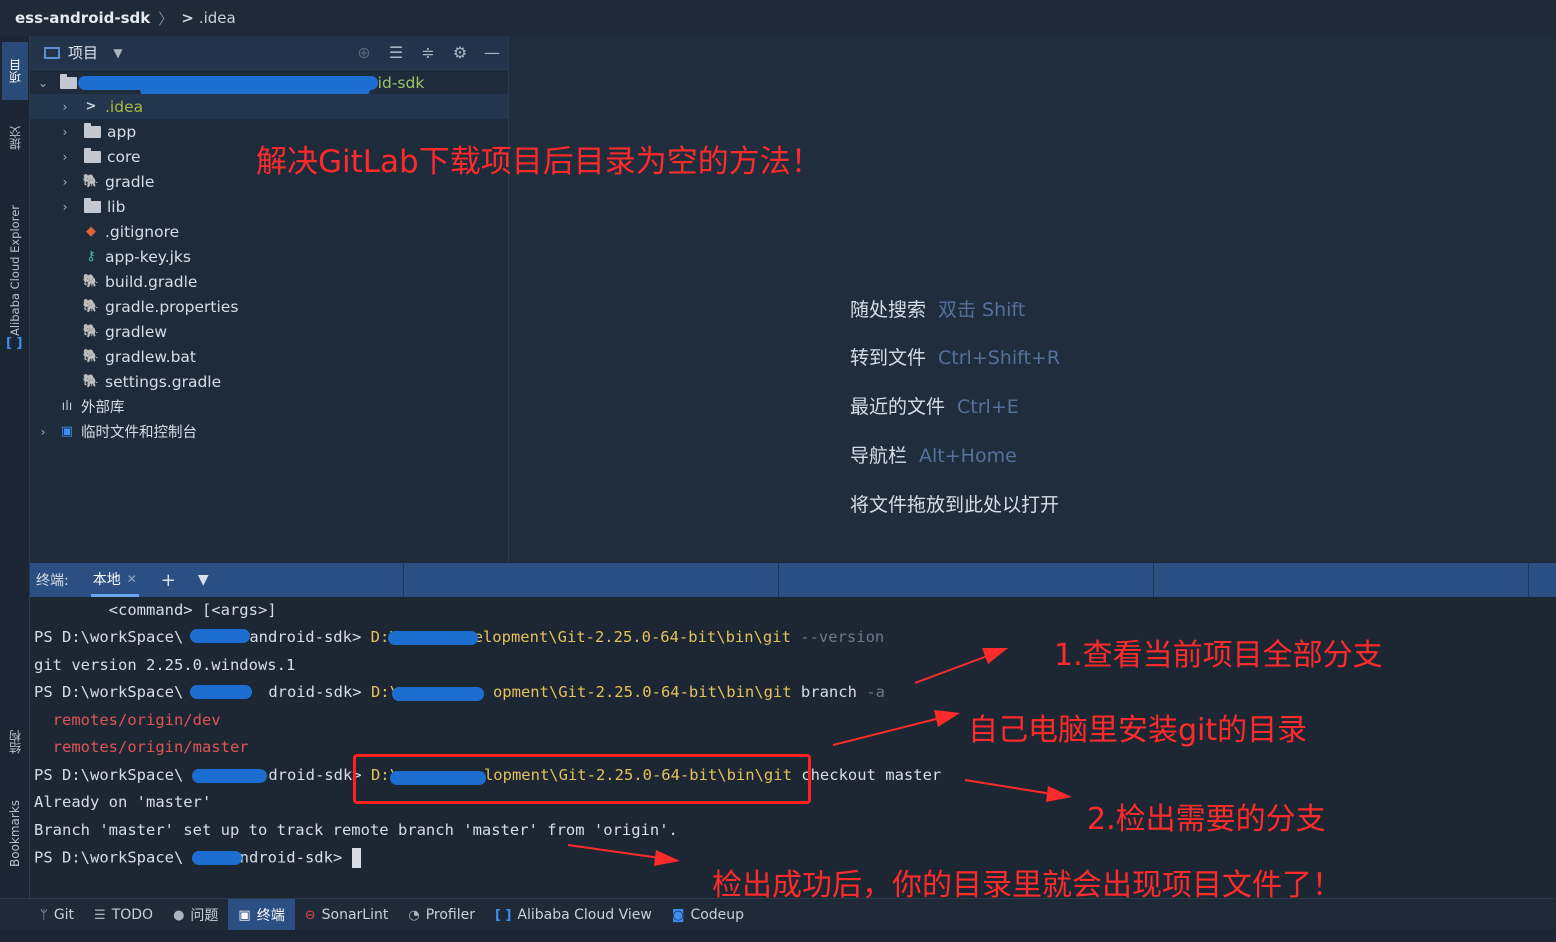 The width and height of the screenshot is (1556, 942). I want to click on terminal-tab-bar: 终端: 本地 ✕ + ▼, so click(793, 580).